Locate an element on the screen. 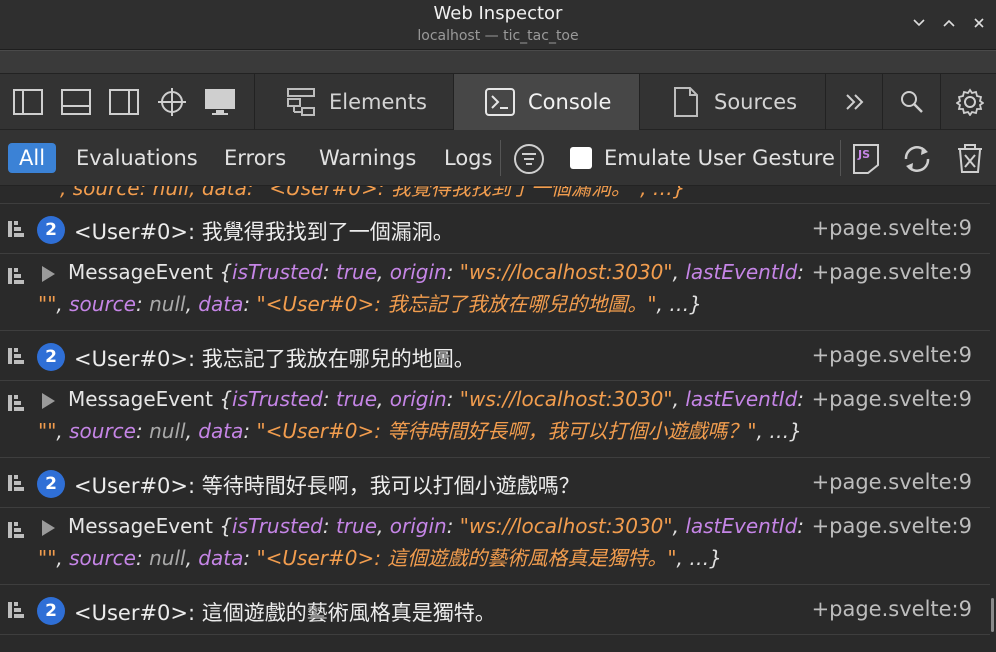 Image resolution: width=996 pixels, height=652 pixels. emulate-user-gesture-checkbox is located at coordinates (581, 158).